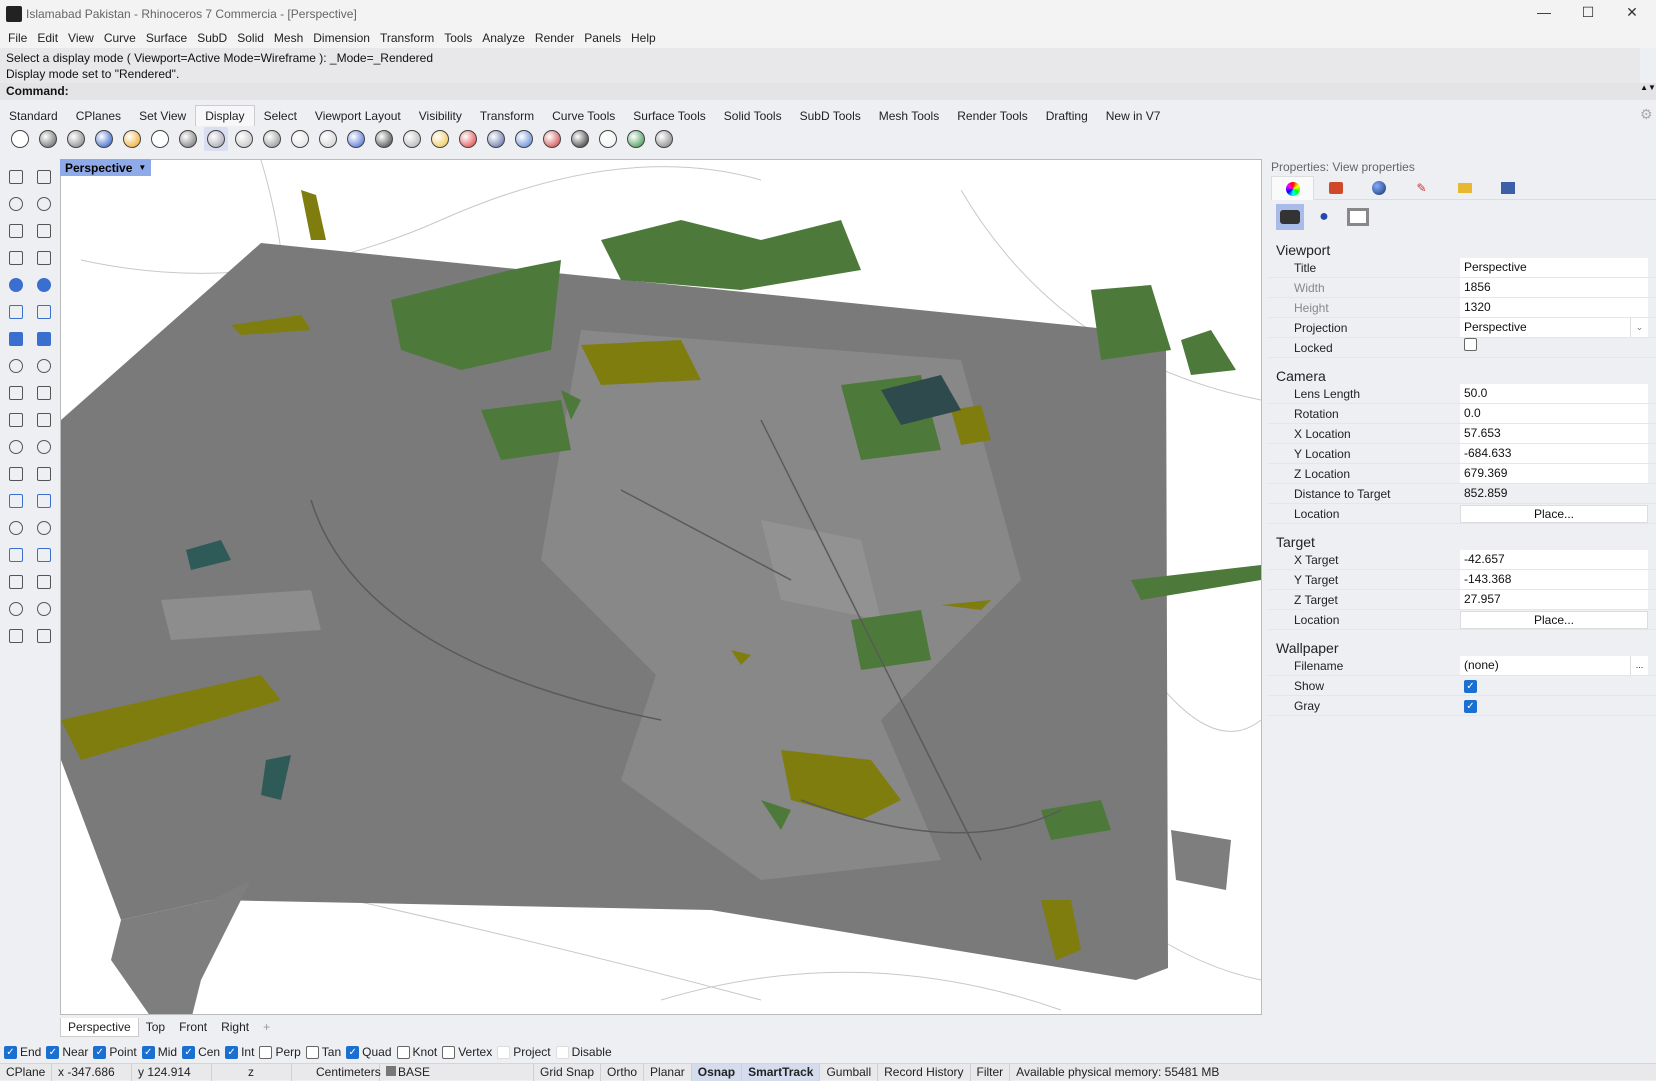 This screenshot has width=1656, height=1081. Describe the element at coordinates (753, 116) in the screenshot. I see `tab-solid-tools: Solid Tools` at that location.